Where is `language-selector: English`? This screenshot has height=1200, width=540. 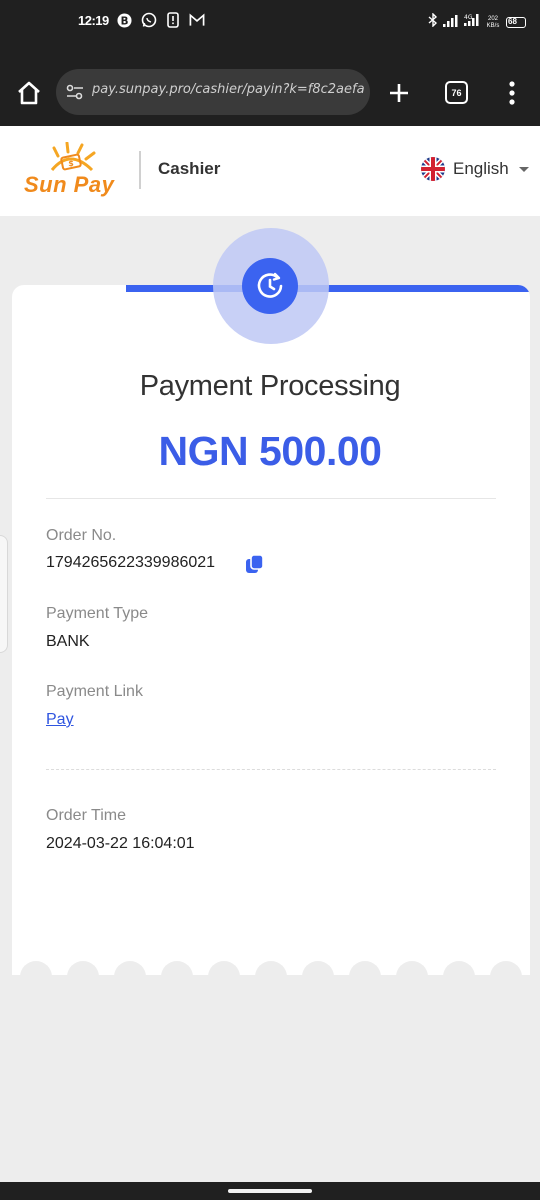
language-selector: English is located at coordinates (475, 169).